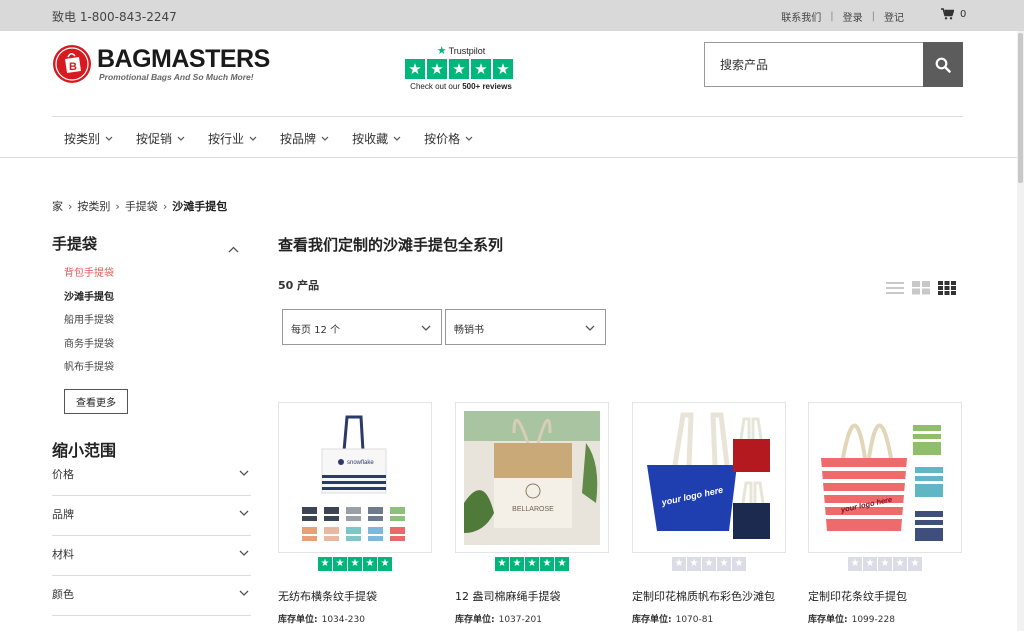  I want to click on search-button, so click(943, 64).